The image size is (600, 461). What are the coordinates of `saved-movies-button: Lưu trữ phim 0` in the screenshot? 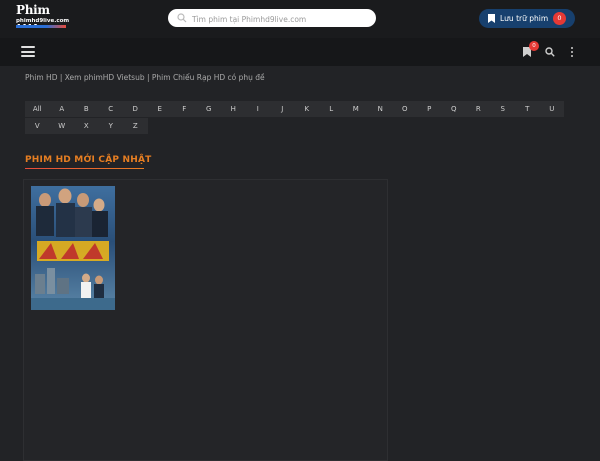 It's located at (527, 18).